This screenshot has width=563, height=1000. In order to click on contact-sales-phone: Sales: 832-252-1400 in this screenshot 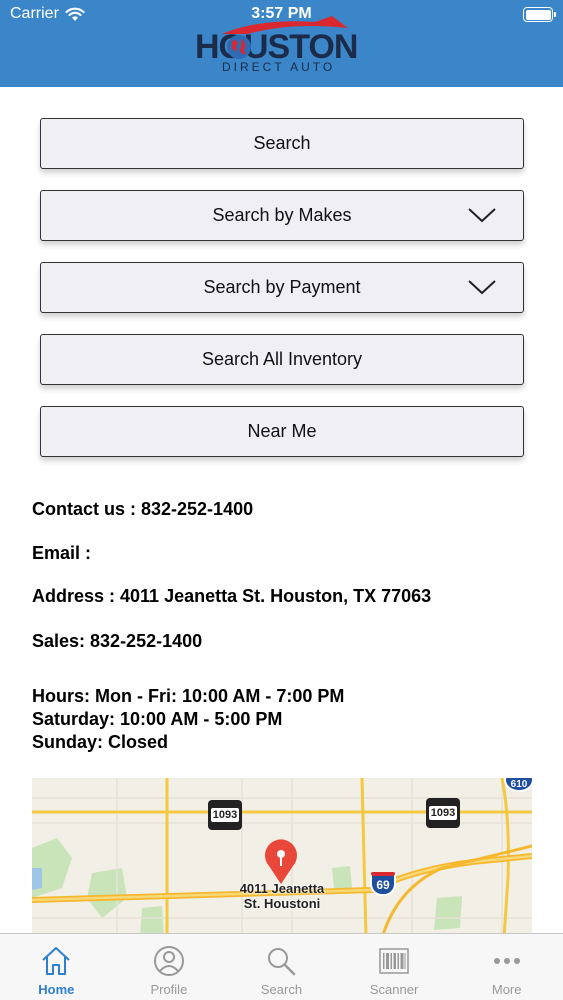, I will do `click(117, 641)`.